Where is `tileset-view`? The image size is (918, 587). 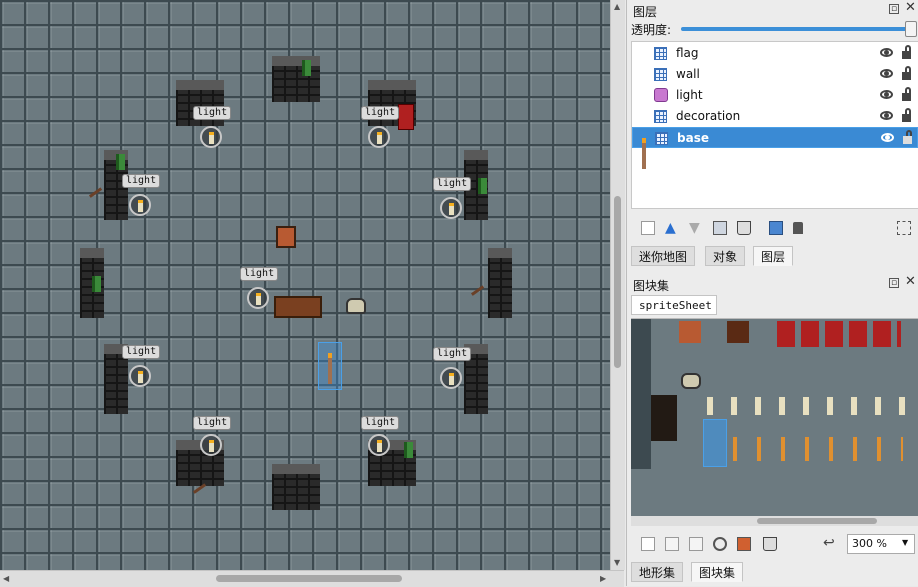
tileset-view is located at coordinates (774, 417).